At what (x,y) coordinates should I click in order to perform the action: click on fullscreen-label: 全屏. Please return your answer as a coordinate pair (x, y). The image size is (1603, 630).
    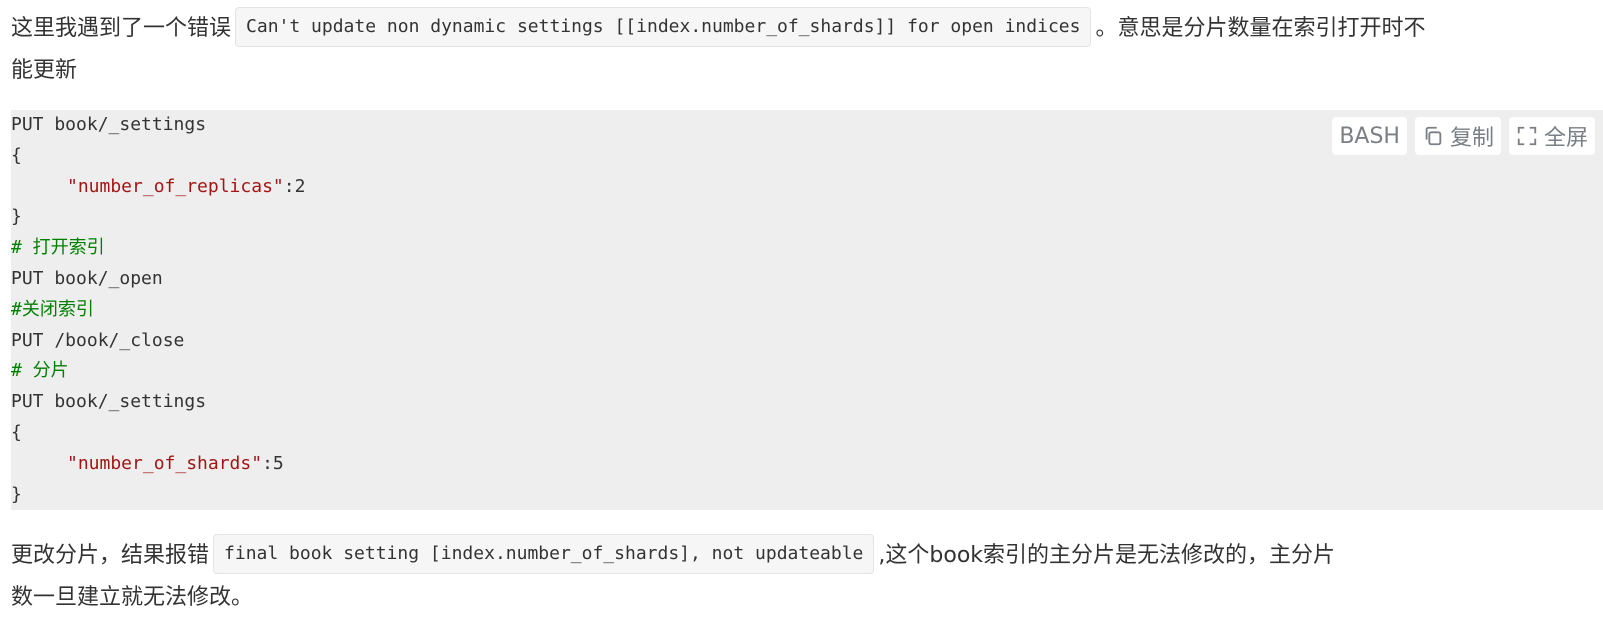
    Looking at the image, I should click on (1565, 138).